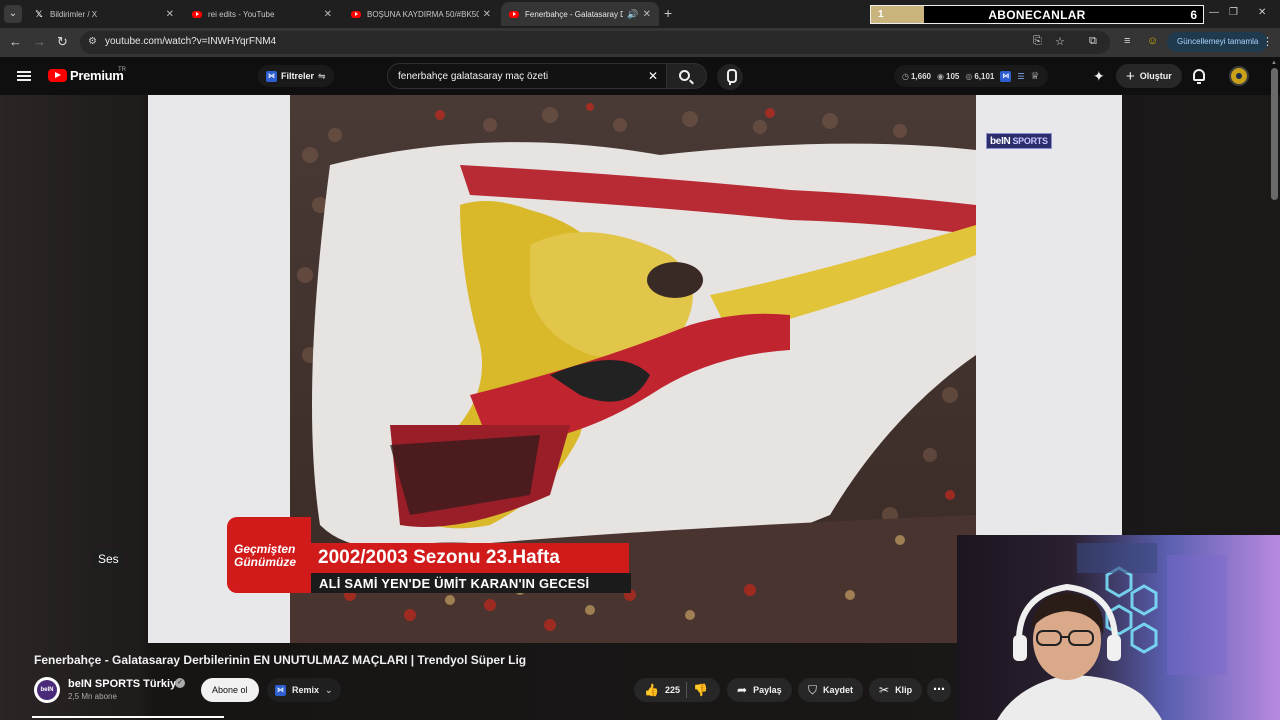 The image size is (1280, 720). I want to click on scroll-up-arrow-icon: ▲, so click(1274, 63).